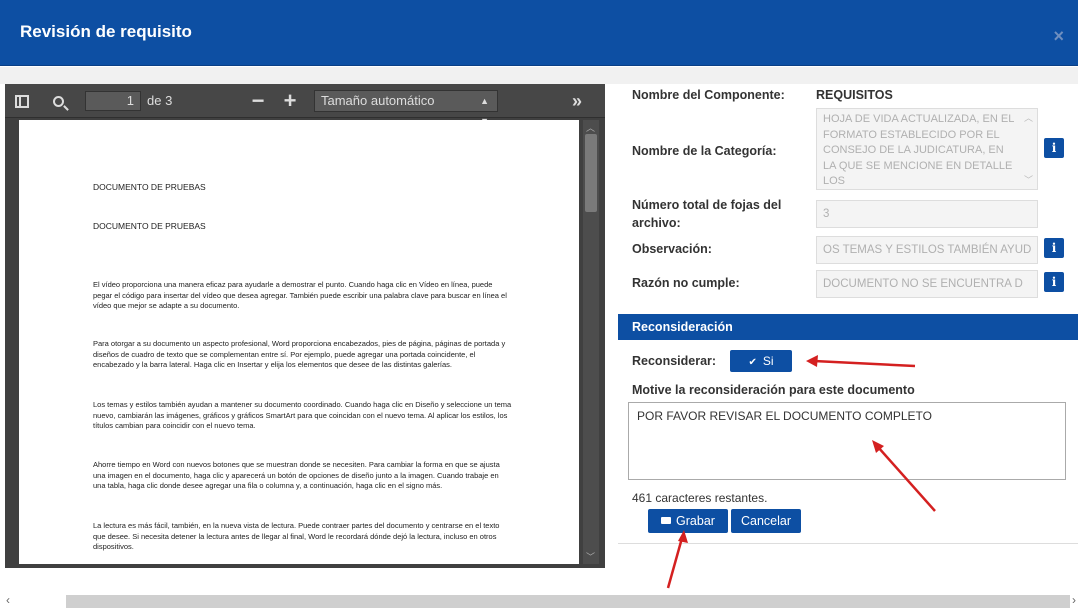  Describe the element at coordinates (766, 521) in the screenshot. I see `cancelar-button: Cancelar` at that location.